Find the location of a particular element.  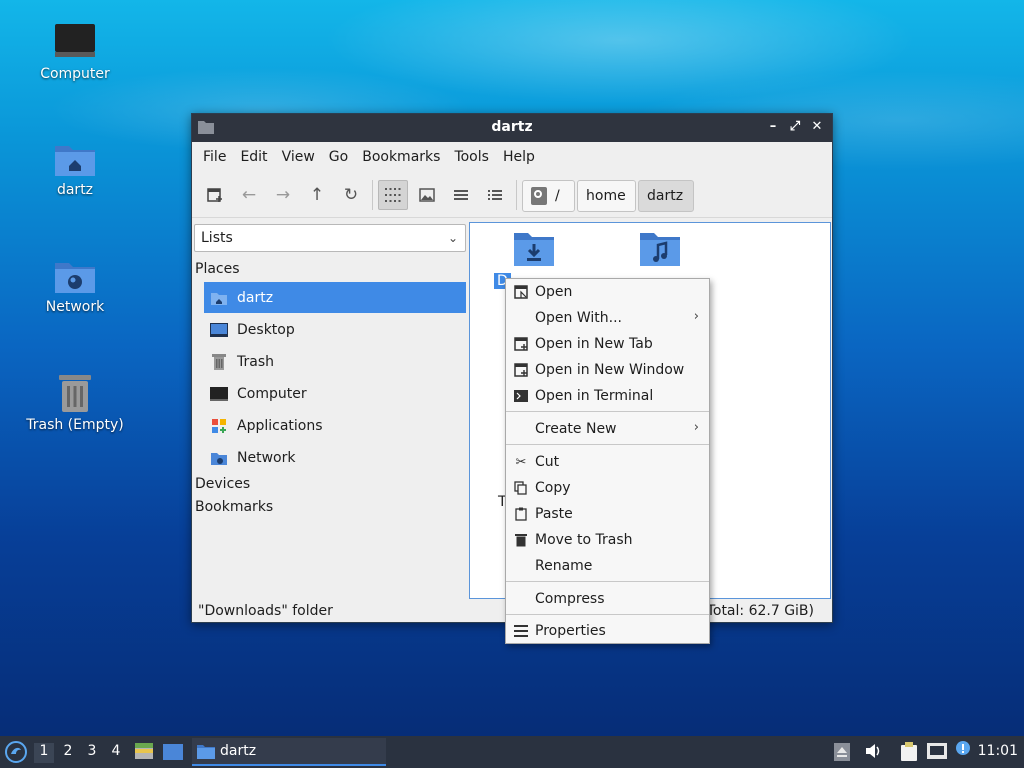

up-button: ↑ is located at coordinates (317, 195).